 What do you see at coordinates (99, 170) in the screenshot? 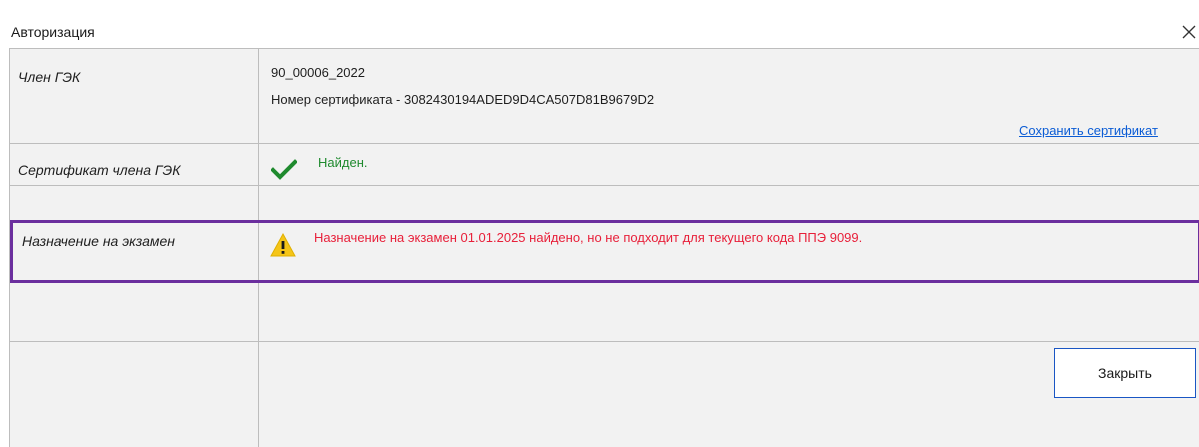
I see `certificate-label: Сертификат члена ГЭК` at bounding box center [99, 170].